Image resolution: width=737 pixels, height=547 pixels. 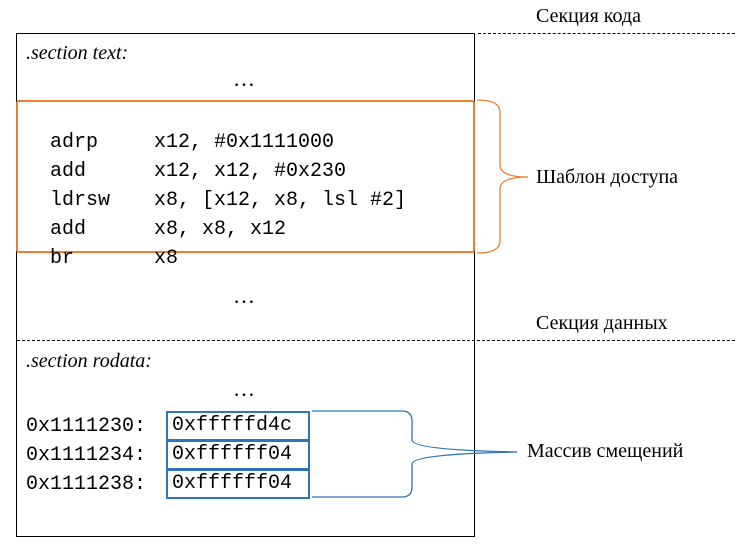 I want to click on offset-array-brace, so click(x=415, y=454).